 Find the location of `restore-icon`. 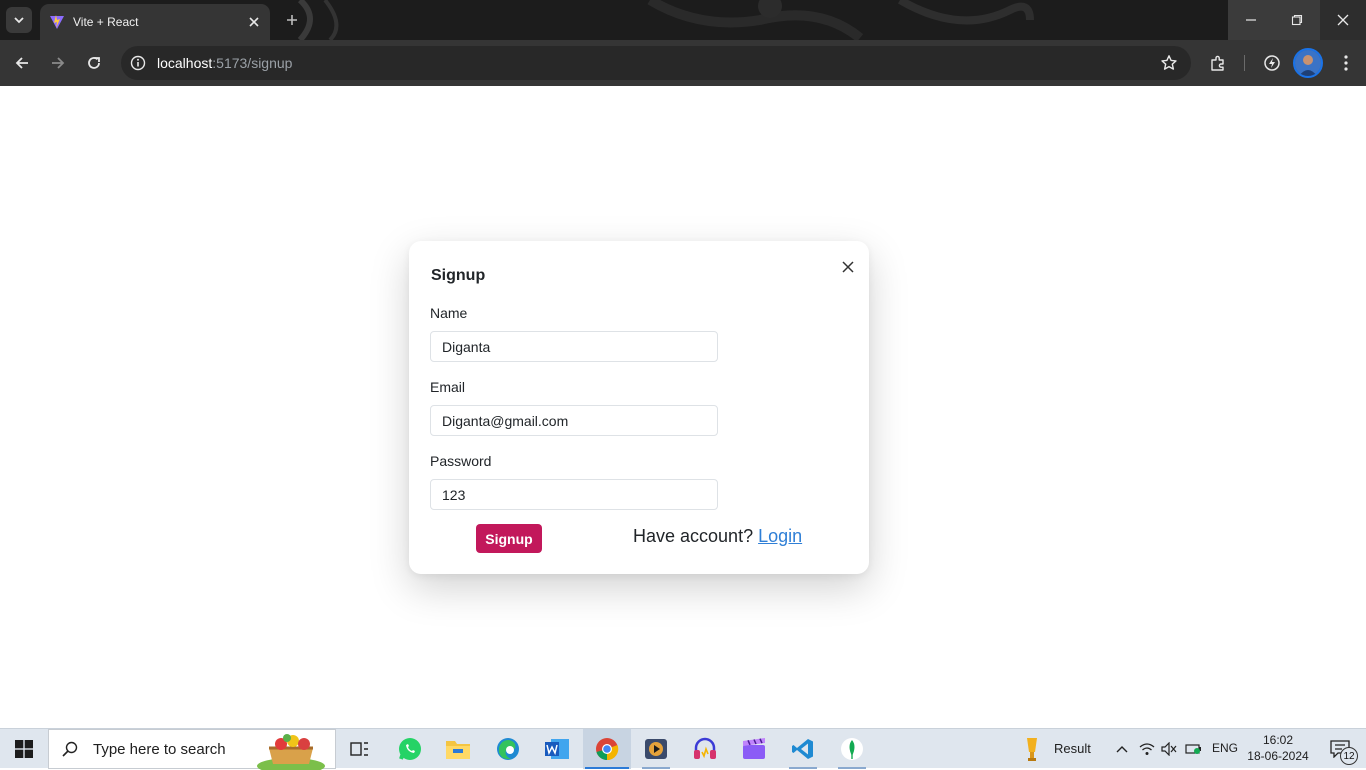

restore-icon is located at coordinates (1297, 20).